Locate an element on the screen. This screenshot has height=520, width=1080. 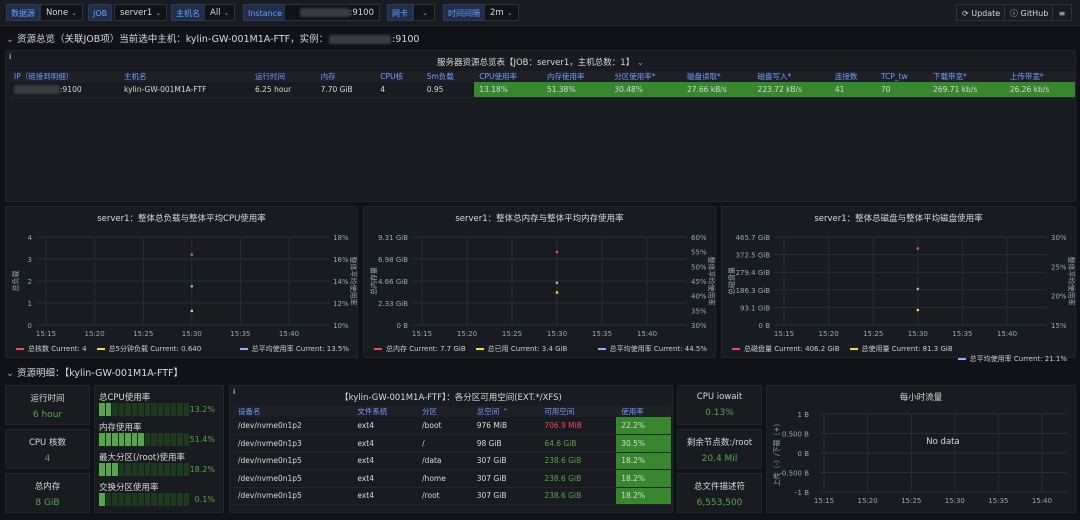
gauge-label: 内存使用率 is located at coordinates (120, 428).